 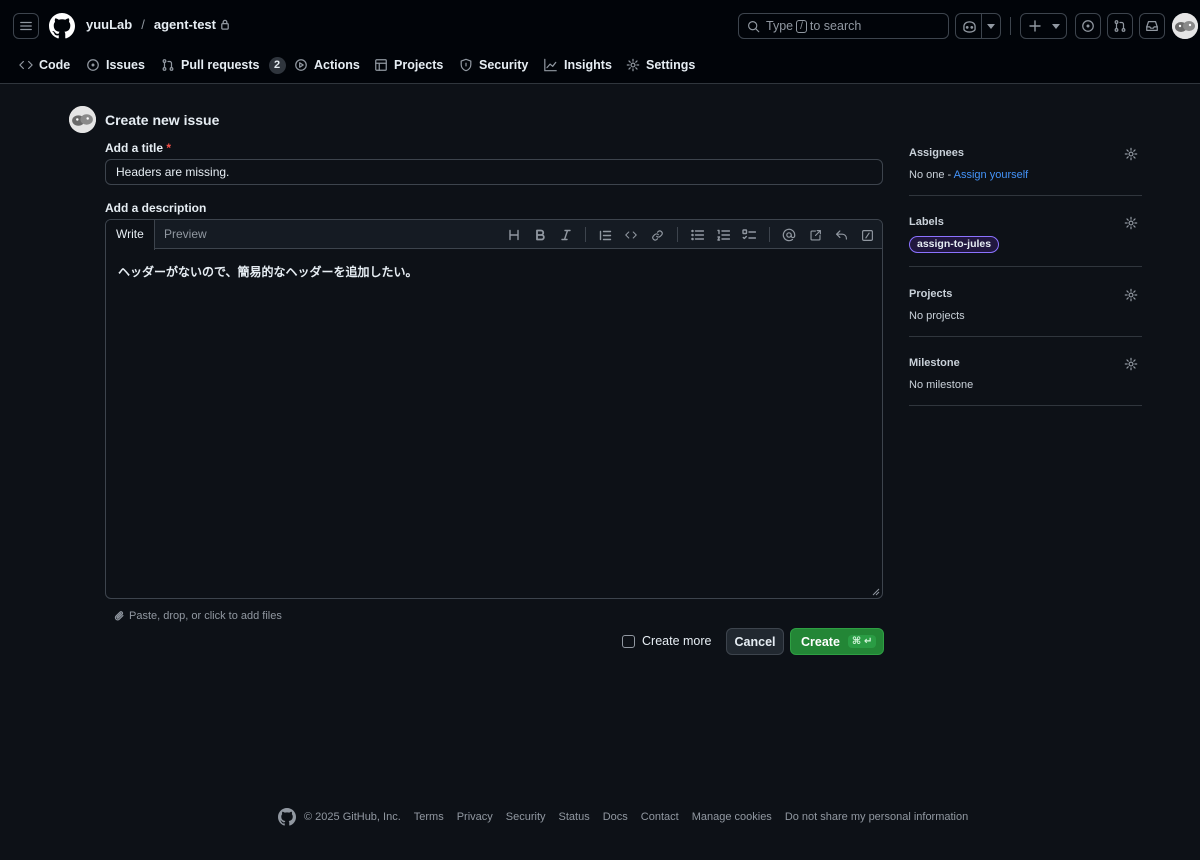 I want to click on assign-yourself-link: Assign yourself, so click(x=991, y=175).